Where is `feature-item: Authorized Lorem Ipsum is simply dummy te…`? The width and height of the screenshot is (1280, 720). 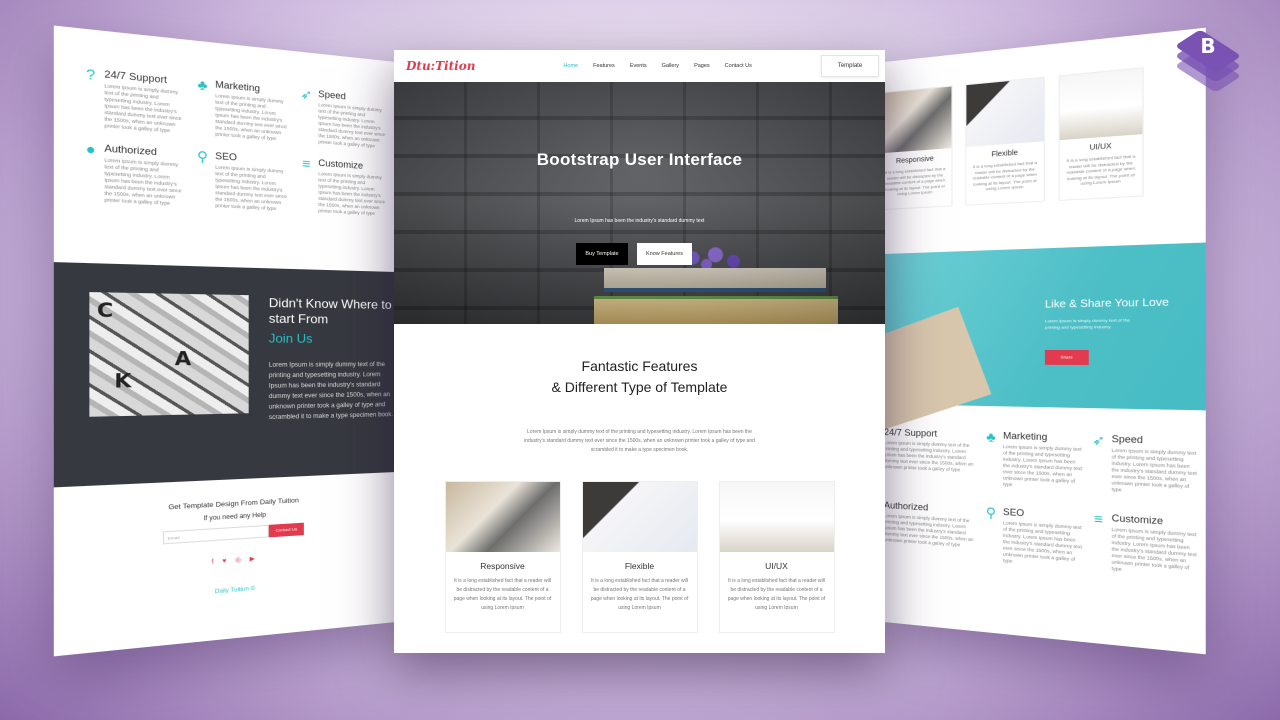
feature-item: Authorized Lorem Ipsum is simply dummy te… is located at coordinates (930, 531).